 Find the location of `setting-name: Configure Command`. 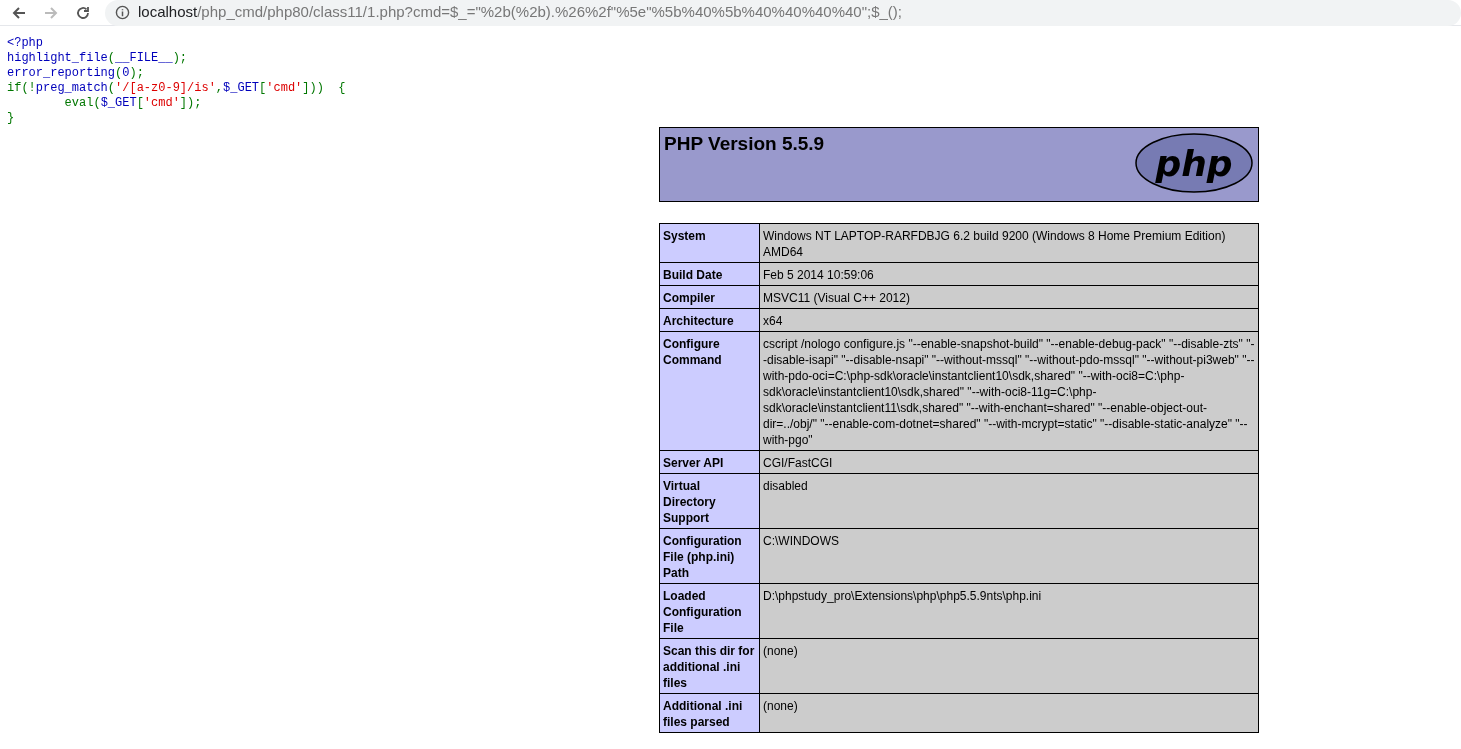

setting-name: Configure Command is located at coordinates (709, 391).